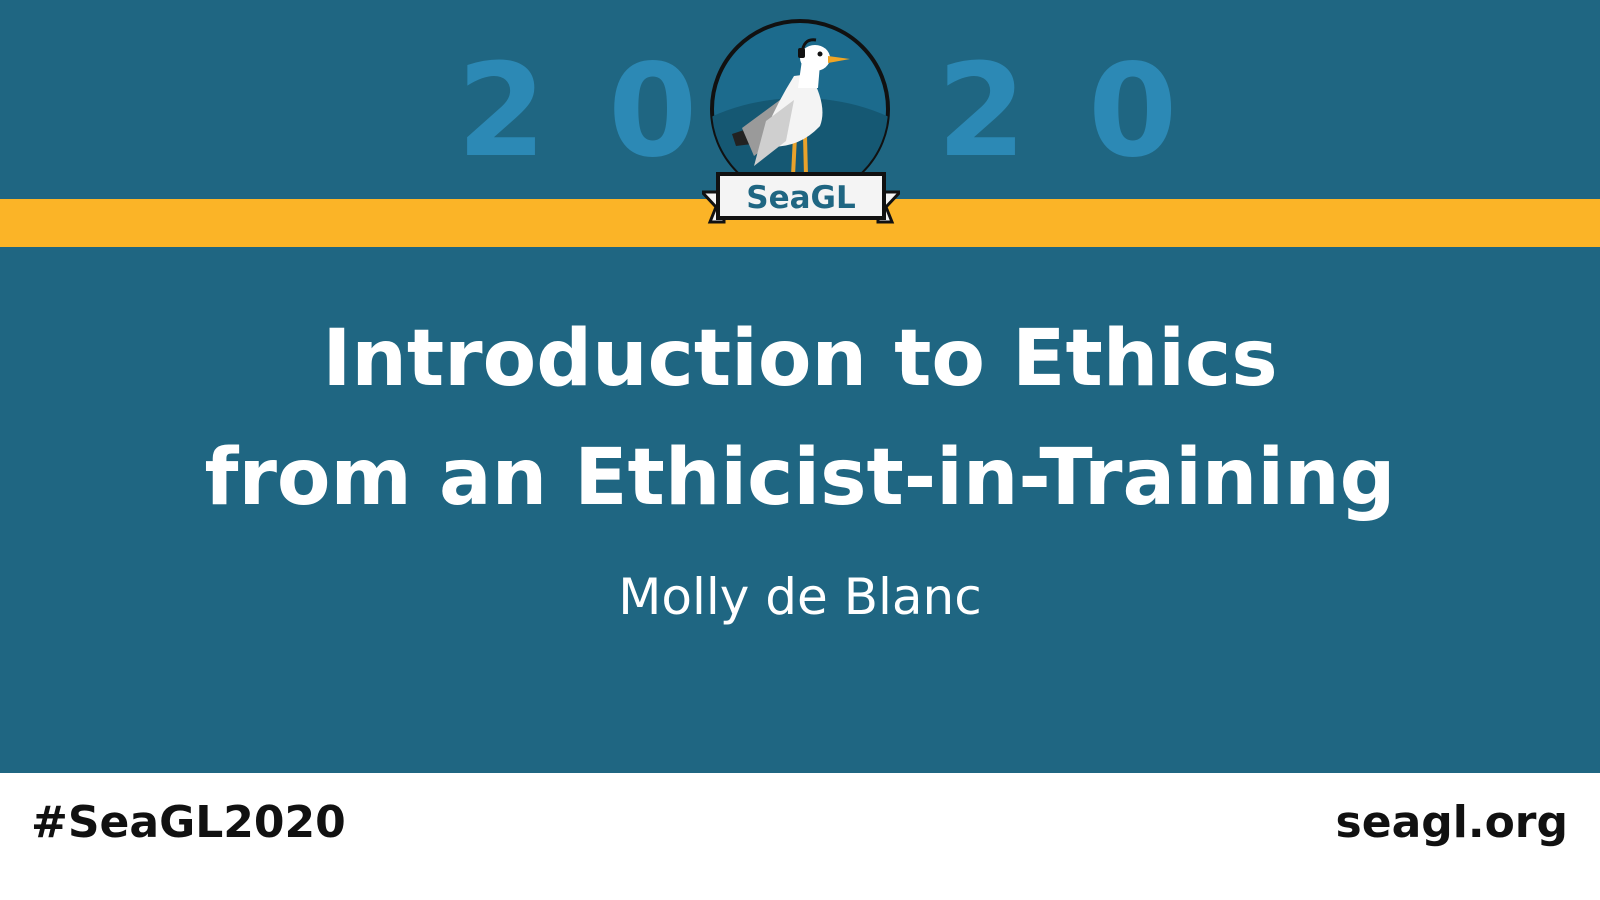 The height and width of the screenshot is (900, 1600). What do you see at coordinates (1088, 111) in the screenshot?
I see `year-digits-right: 20` at bounding box center [1088, 111].